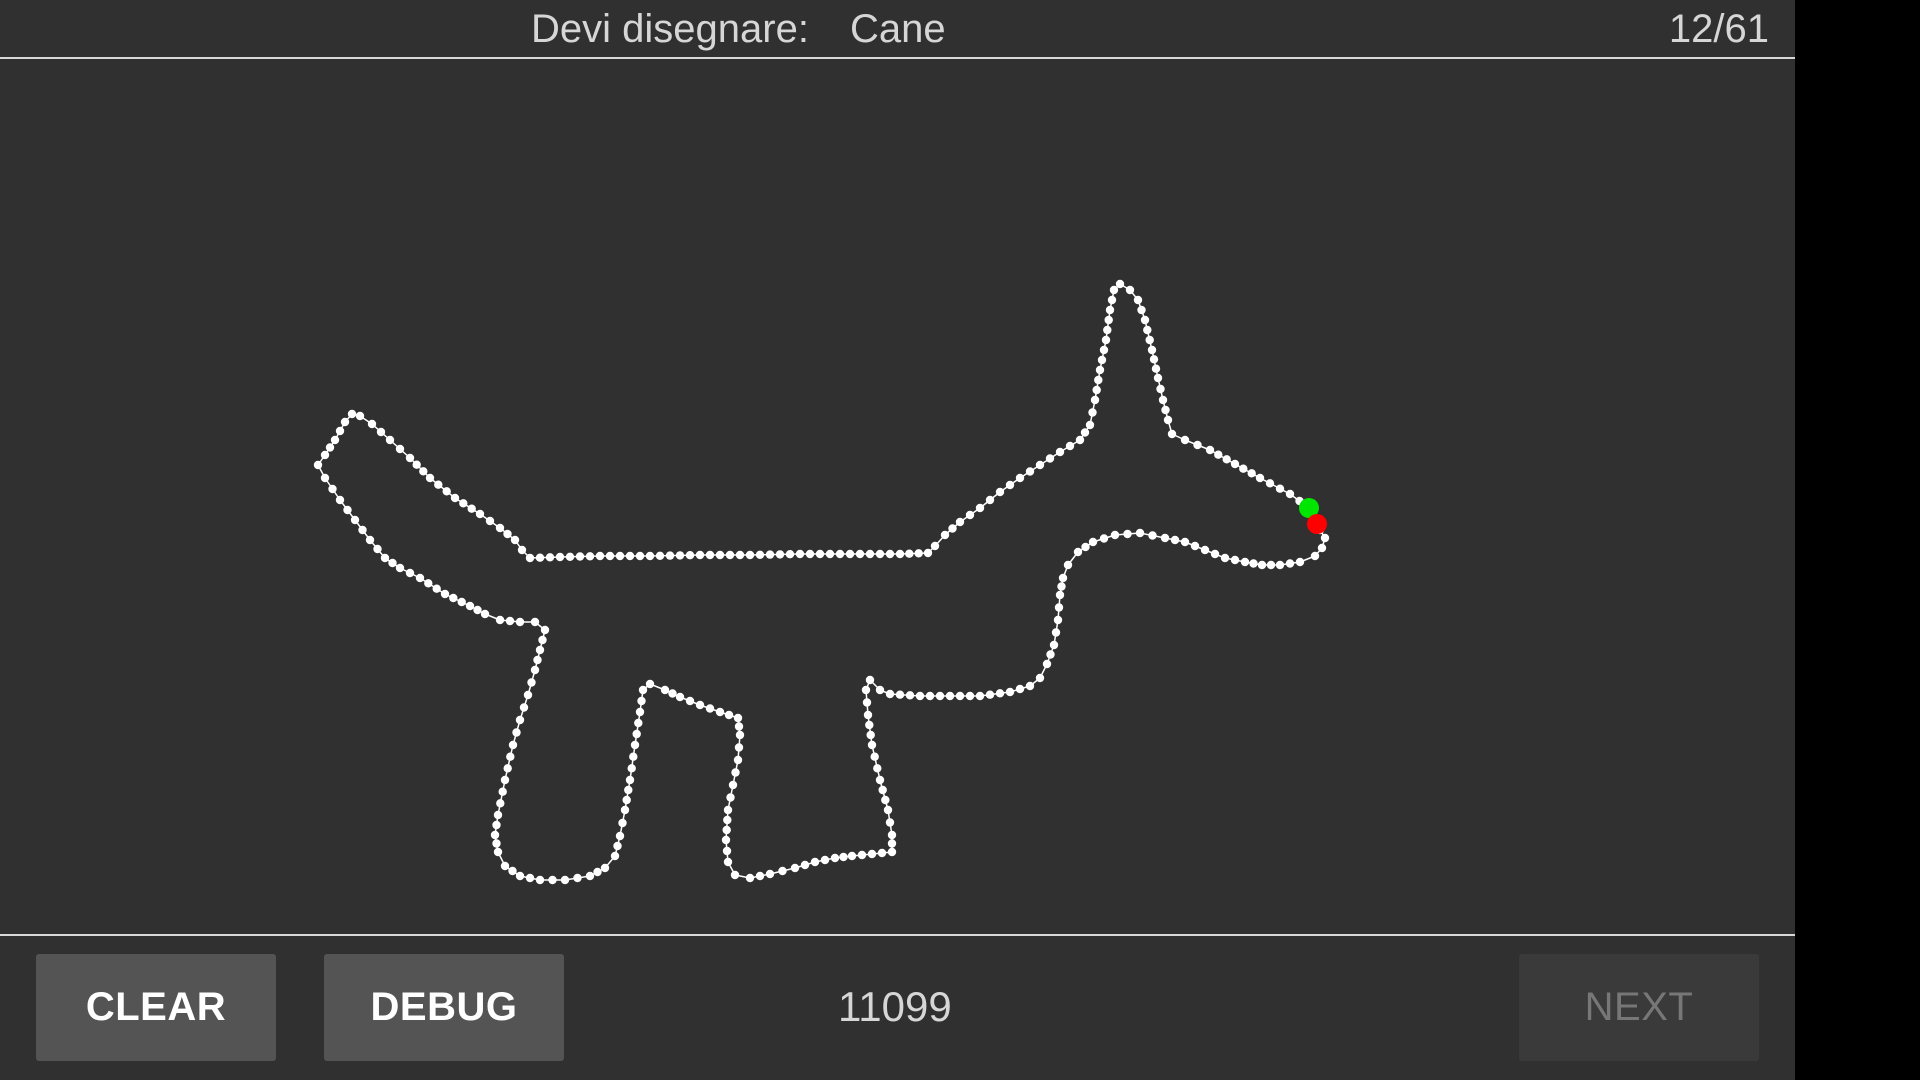 This screenshot has width=1920, height=1080. Describe the element at coordinates (897, 935) in the screenshot. I see `bottom-divider` at that location.